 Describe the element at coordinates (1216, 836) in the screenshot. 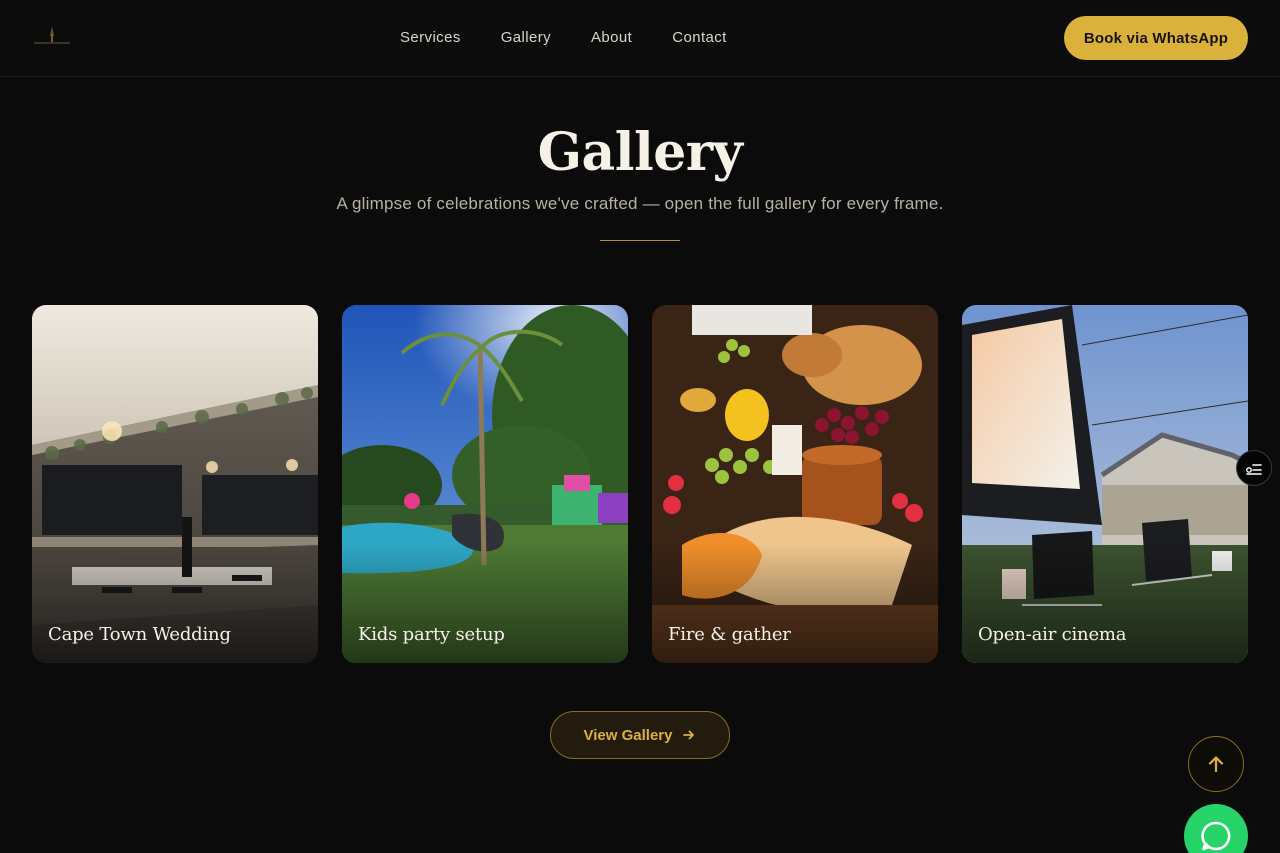

I see `whatsapp-icon` at that location.